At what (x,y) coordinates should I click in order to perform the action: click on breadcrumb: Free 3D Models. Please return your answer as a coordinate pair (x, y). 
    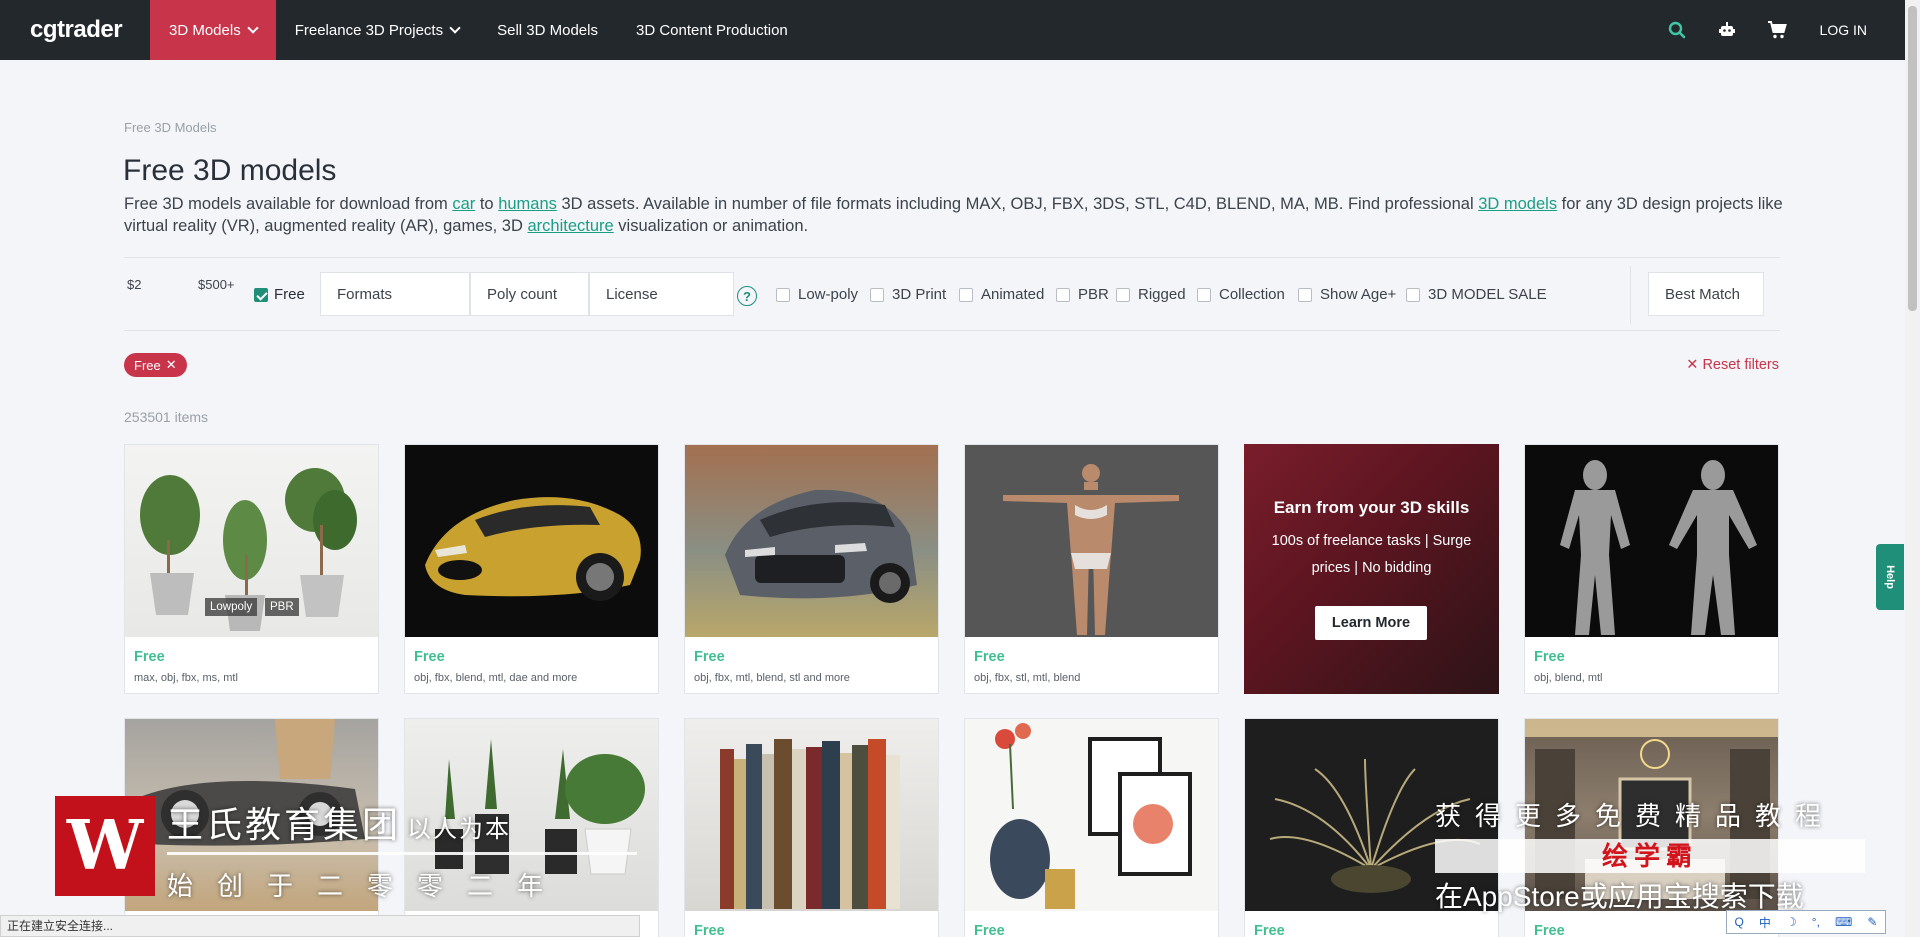
    Looking at the image, I should click on (170, 127).